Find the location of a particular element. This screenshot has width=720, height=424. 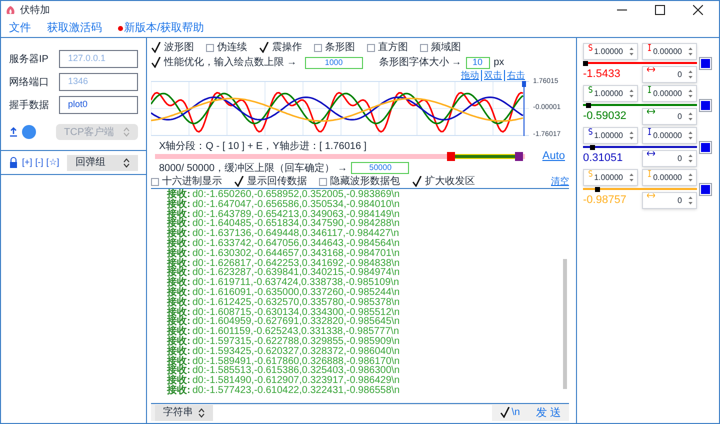

send-input-field is located at coordinates (352, 412).